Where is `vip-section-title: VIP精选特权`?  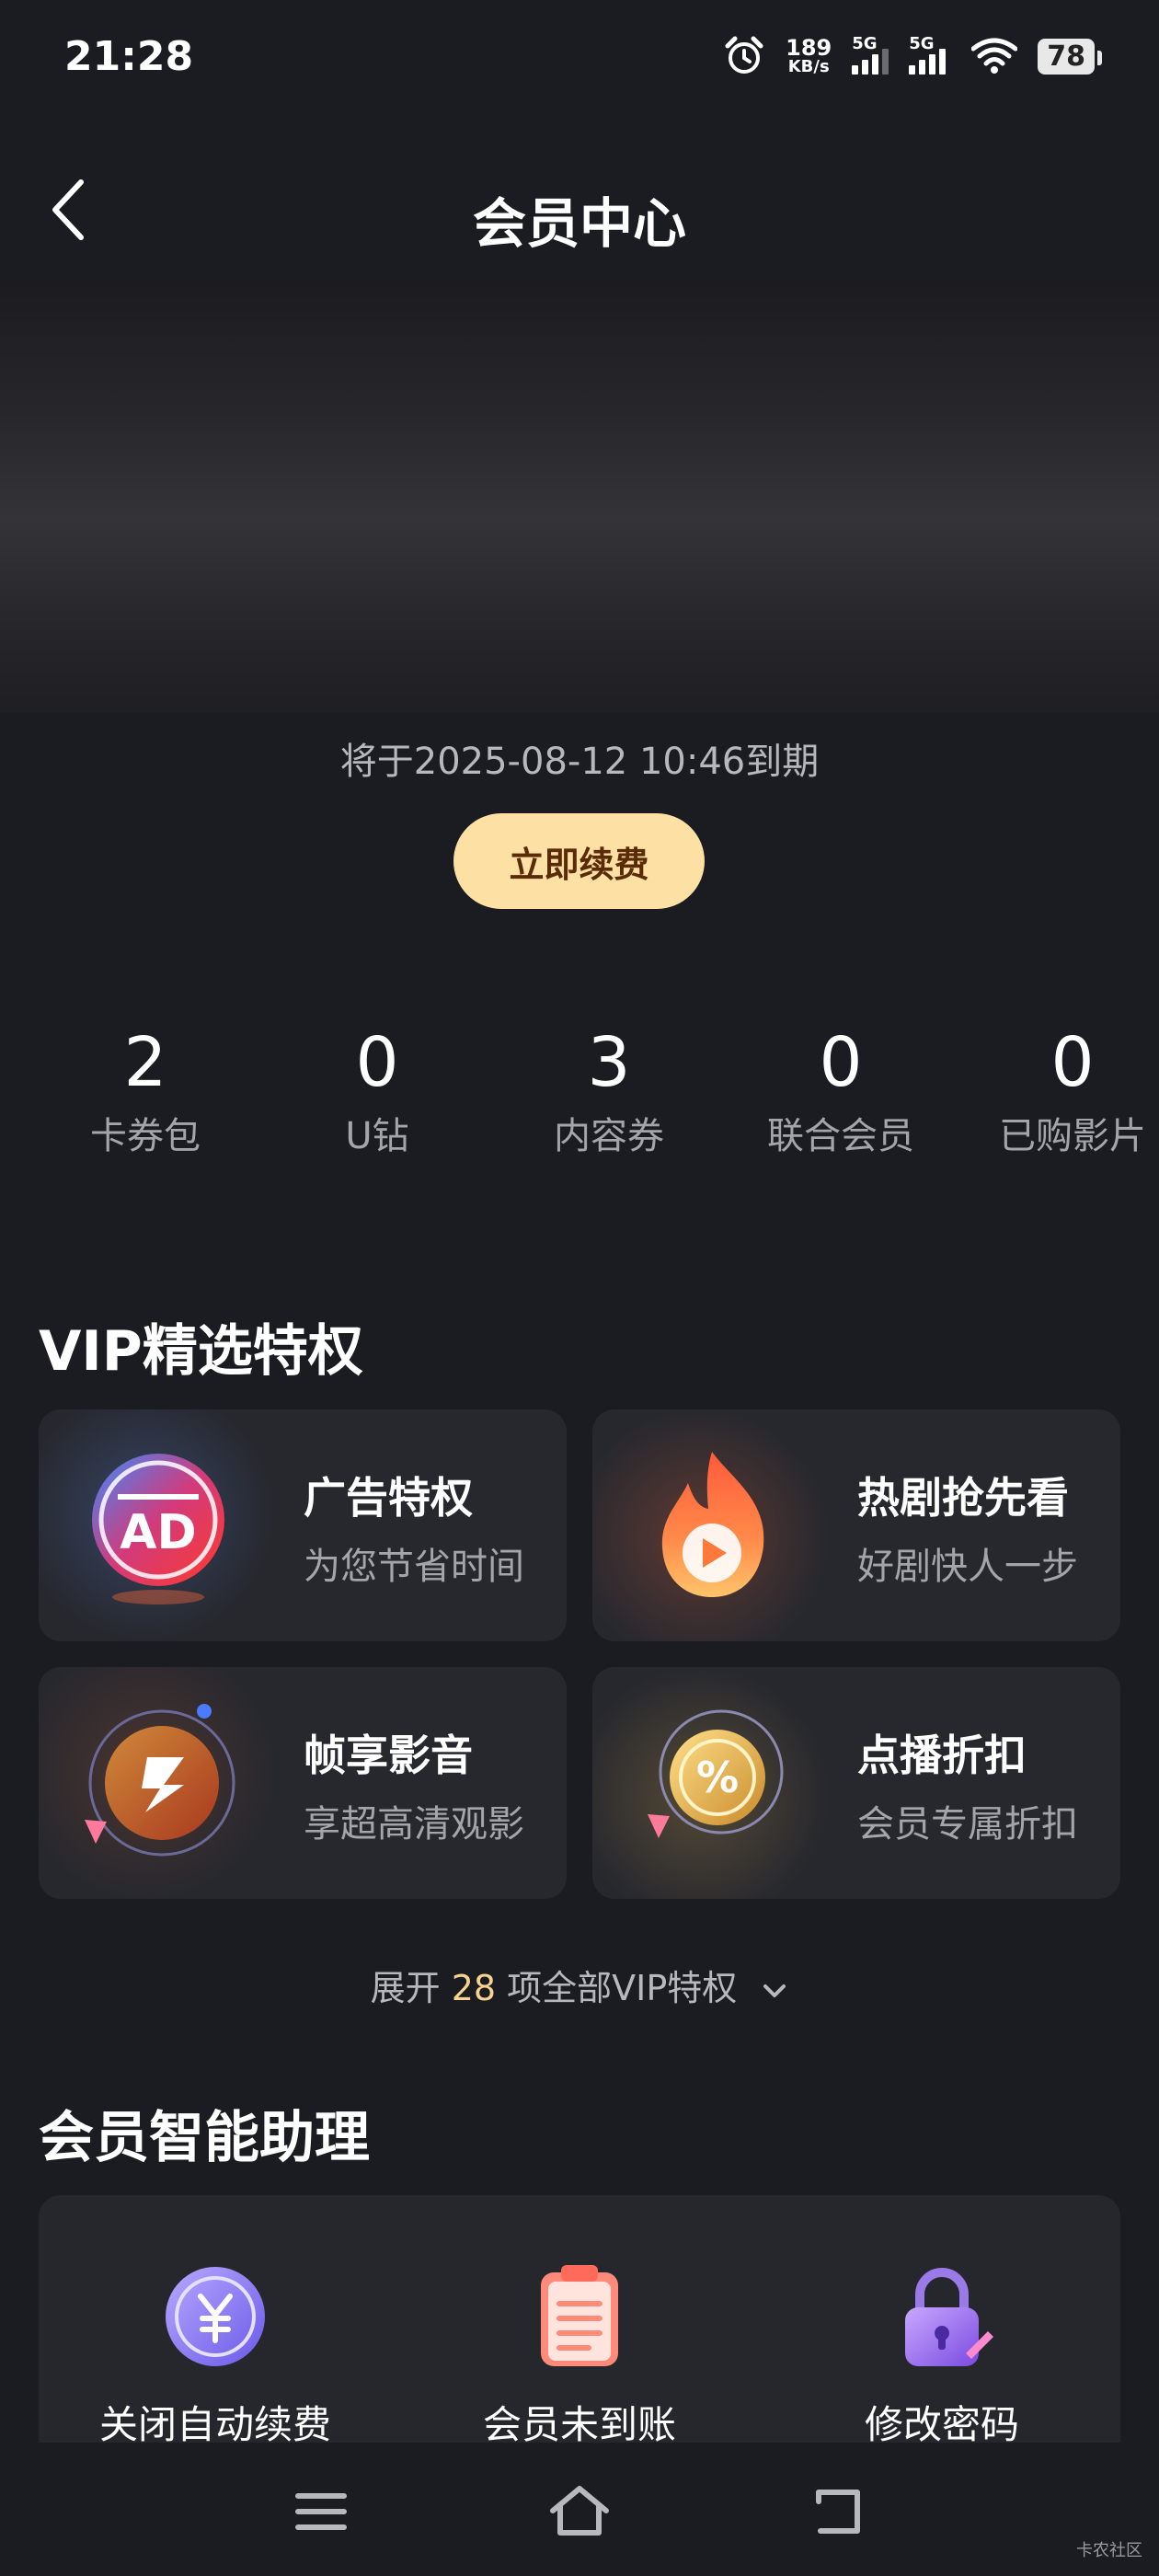 vip-section-title: VIP精选特权 is located at coordinates (201, 1351).